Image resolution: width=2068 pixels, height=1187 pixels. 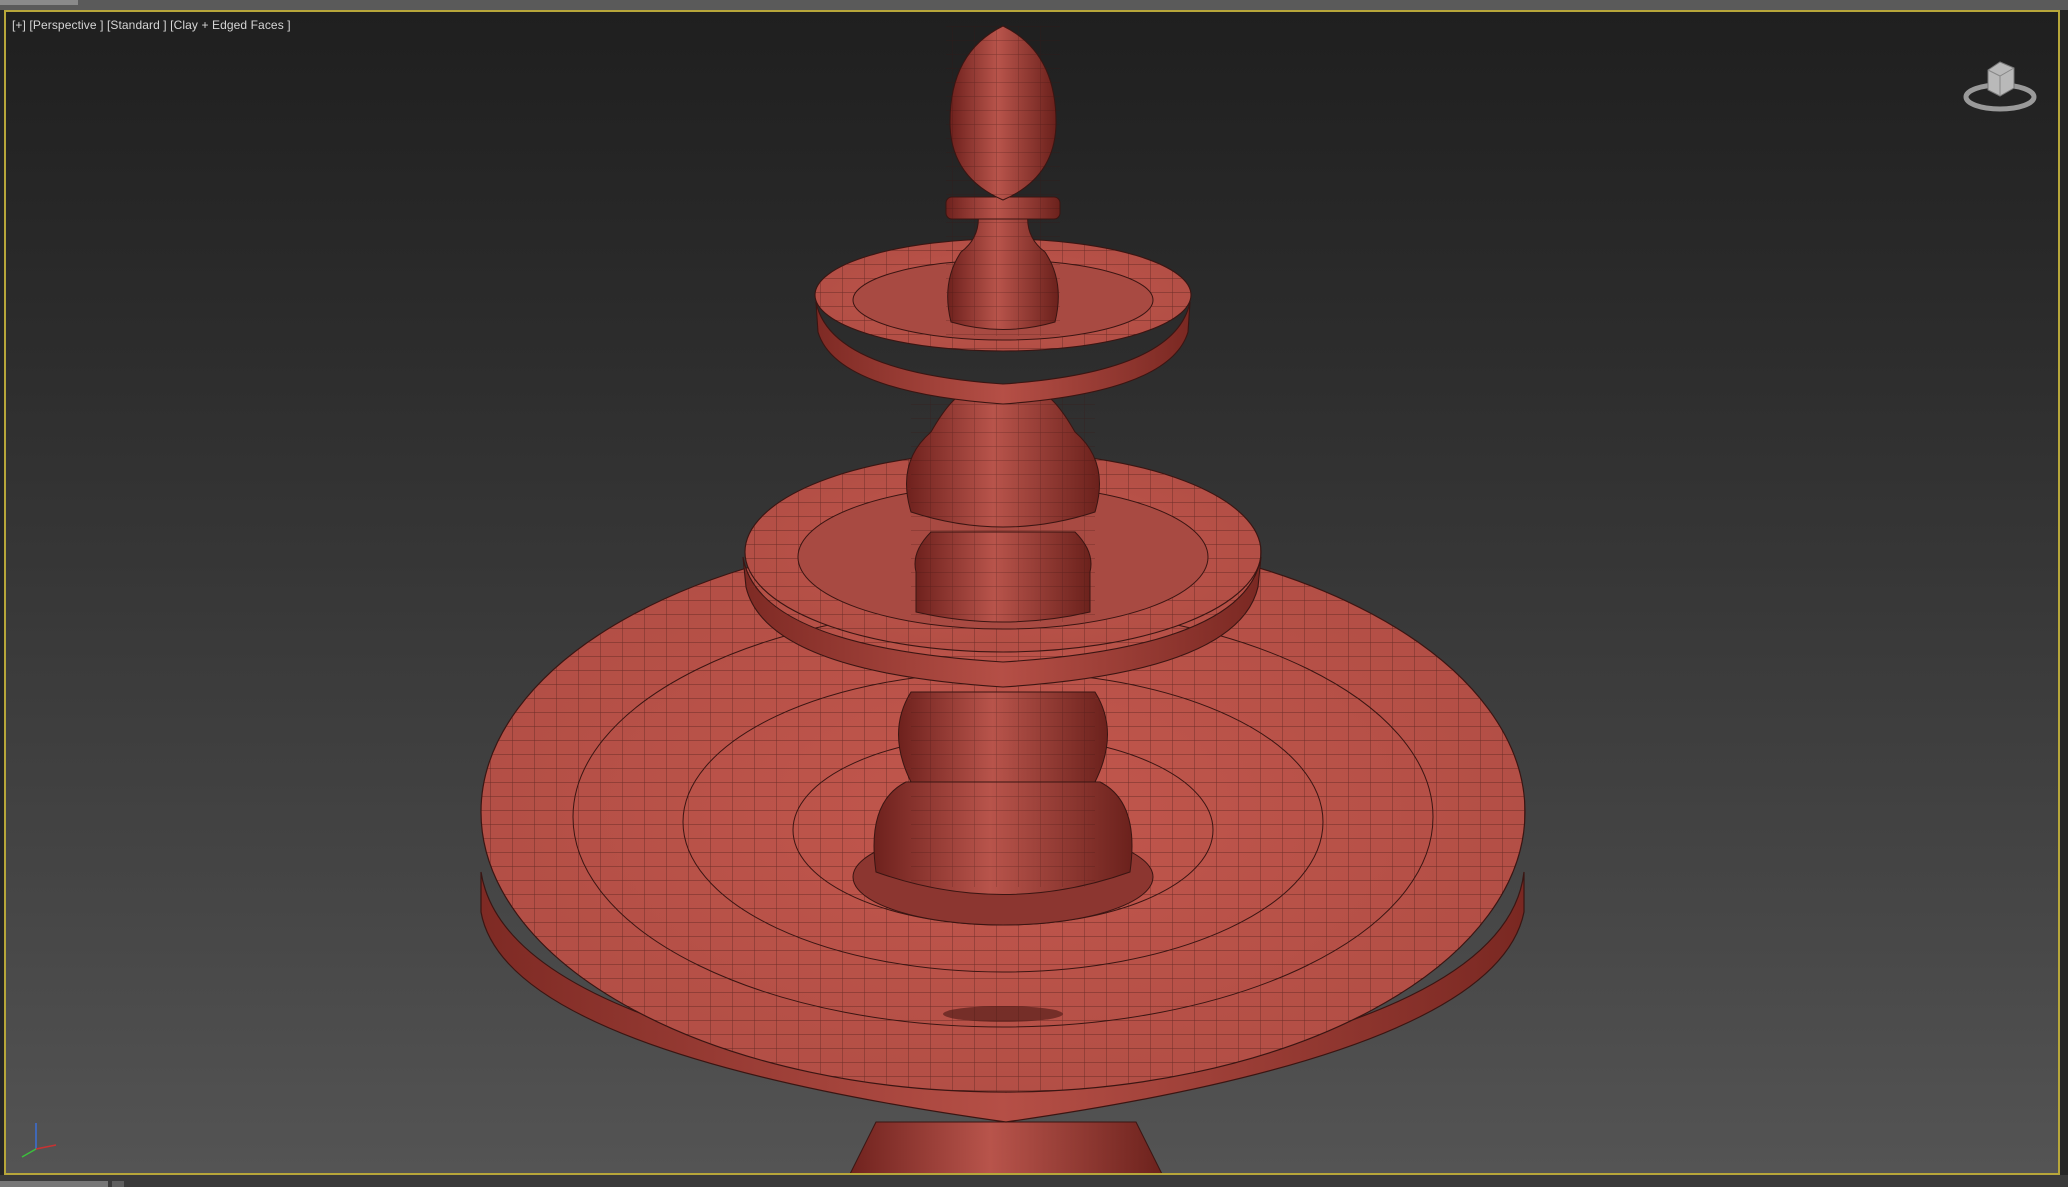 What do you see at coordinates (39, 1140) in the screenshot?
I see `axis-tripod-icon` at bounding box center [39, 1140].